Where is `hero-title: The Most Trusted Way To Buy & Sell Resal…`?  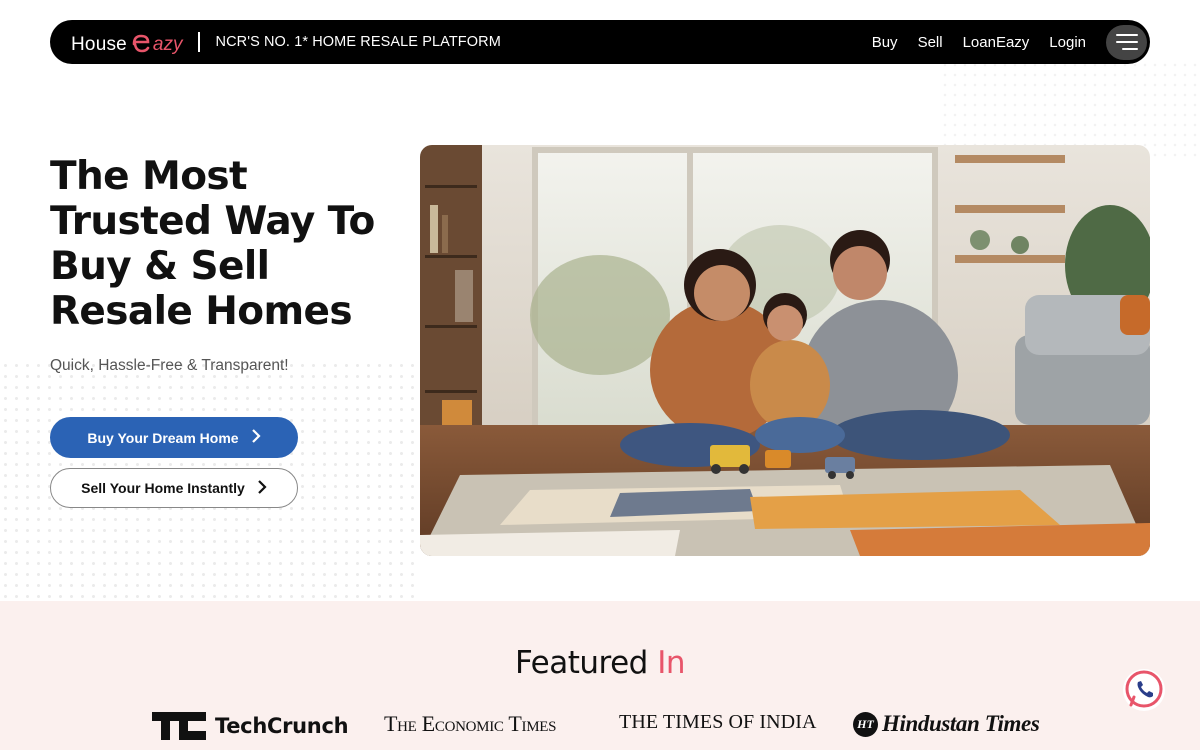
hero-title: The Most Trusted Way To Buy & Sell Resal… is located at coordinates (212, 244).